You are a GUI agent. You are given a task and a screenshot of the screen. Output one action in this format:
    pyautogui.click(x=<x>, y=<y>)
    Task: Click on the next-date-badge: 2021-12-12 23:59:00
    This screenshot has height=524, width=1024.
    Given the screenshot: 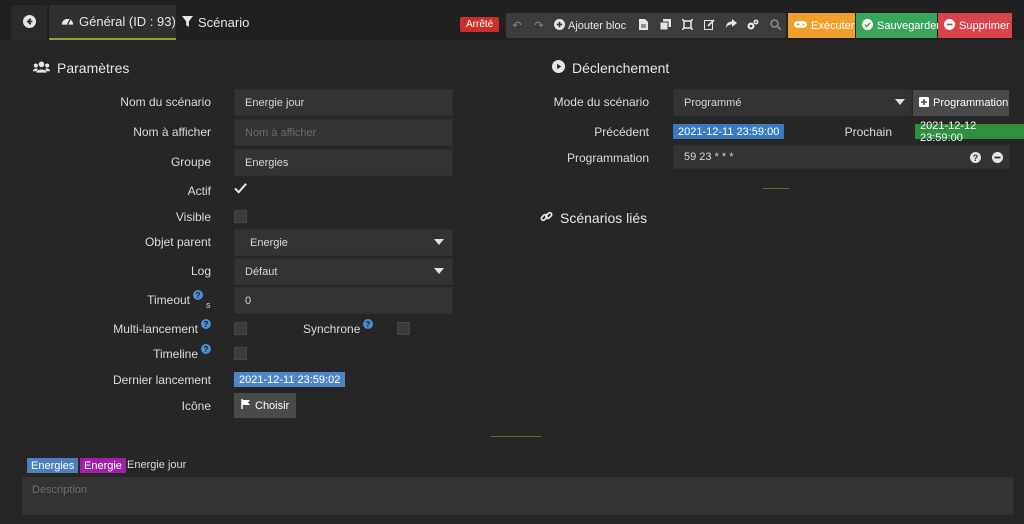 What is the action you would take?
    pyautogui.click(x=969, y=132)
    